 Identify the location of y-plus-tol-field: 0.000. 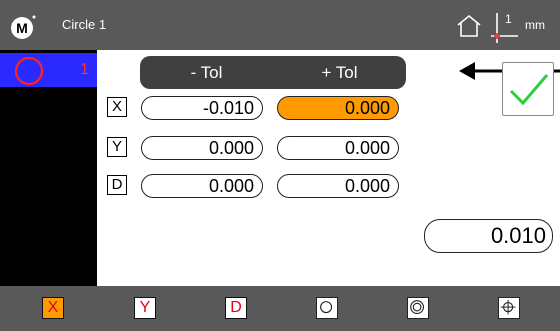
(338, 148).